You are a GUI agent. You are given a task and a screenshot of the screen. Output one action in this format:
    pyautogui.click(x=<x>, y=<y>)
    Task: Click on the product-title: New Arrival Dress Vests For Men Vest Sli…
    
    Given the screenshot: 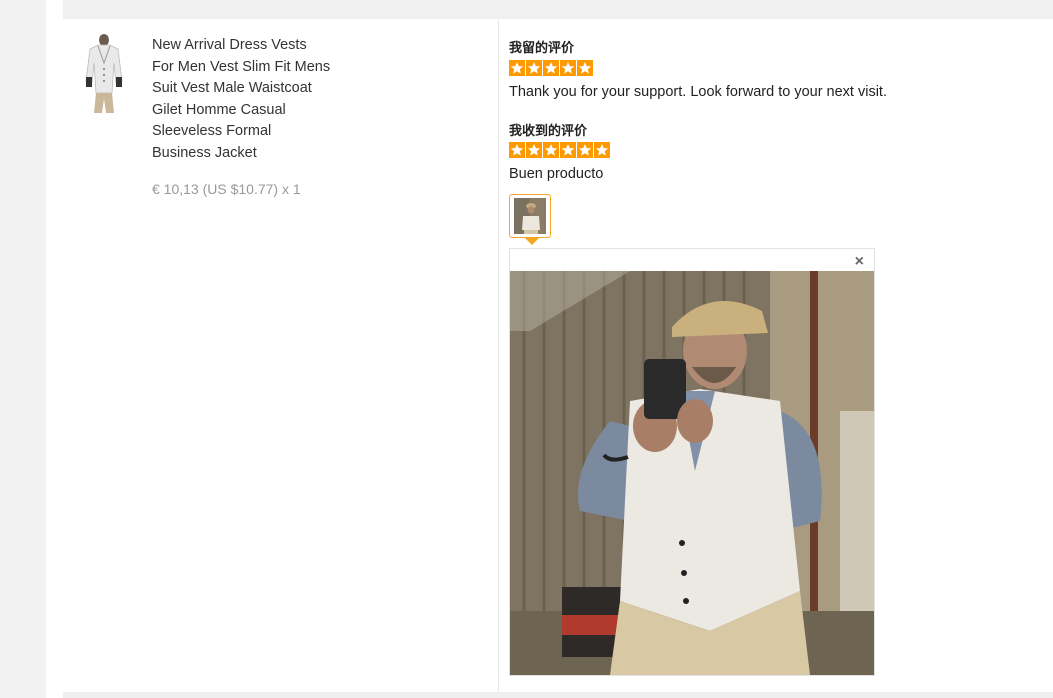 What is the action you would take?
    pyautogui.click(x=242, y=99)
    